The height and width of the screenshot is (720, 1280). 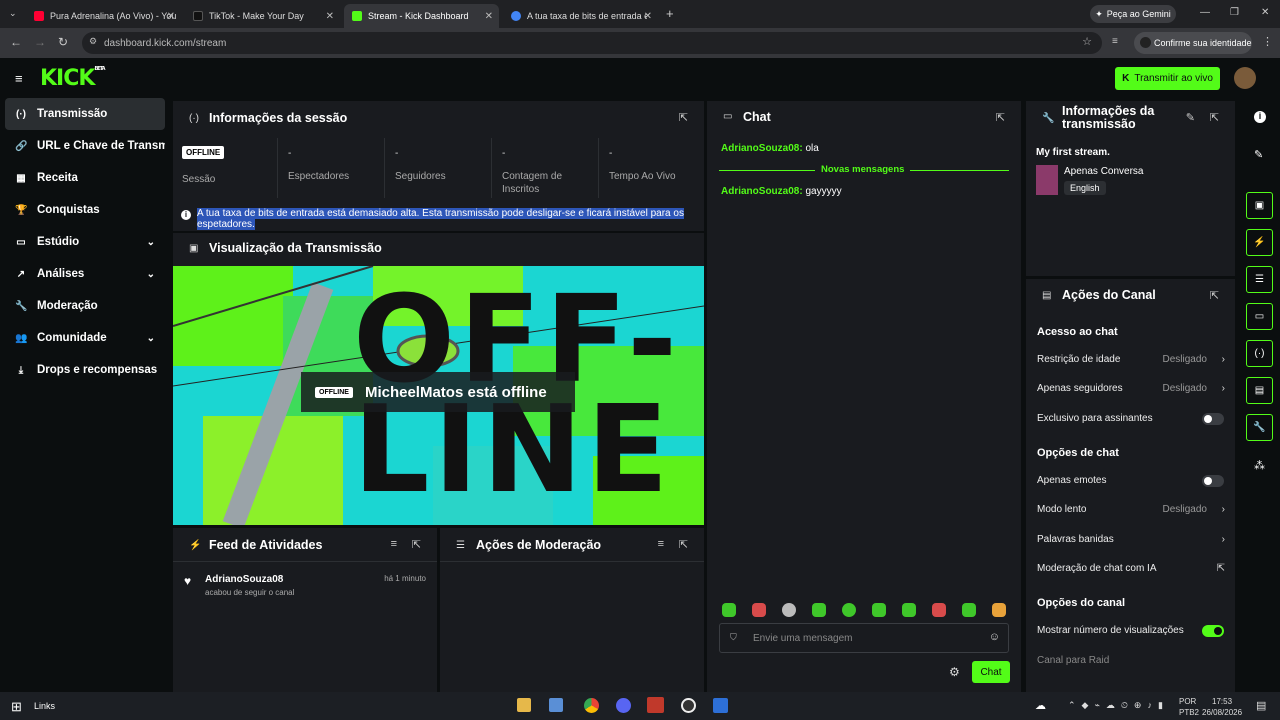 What do you see at coordinates (1245, 78) in the screenshot?
I see `avatar` at bounding box center [1245, 78].